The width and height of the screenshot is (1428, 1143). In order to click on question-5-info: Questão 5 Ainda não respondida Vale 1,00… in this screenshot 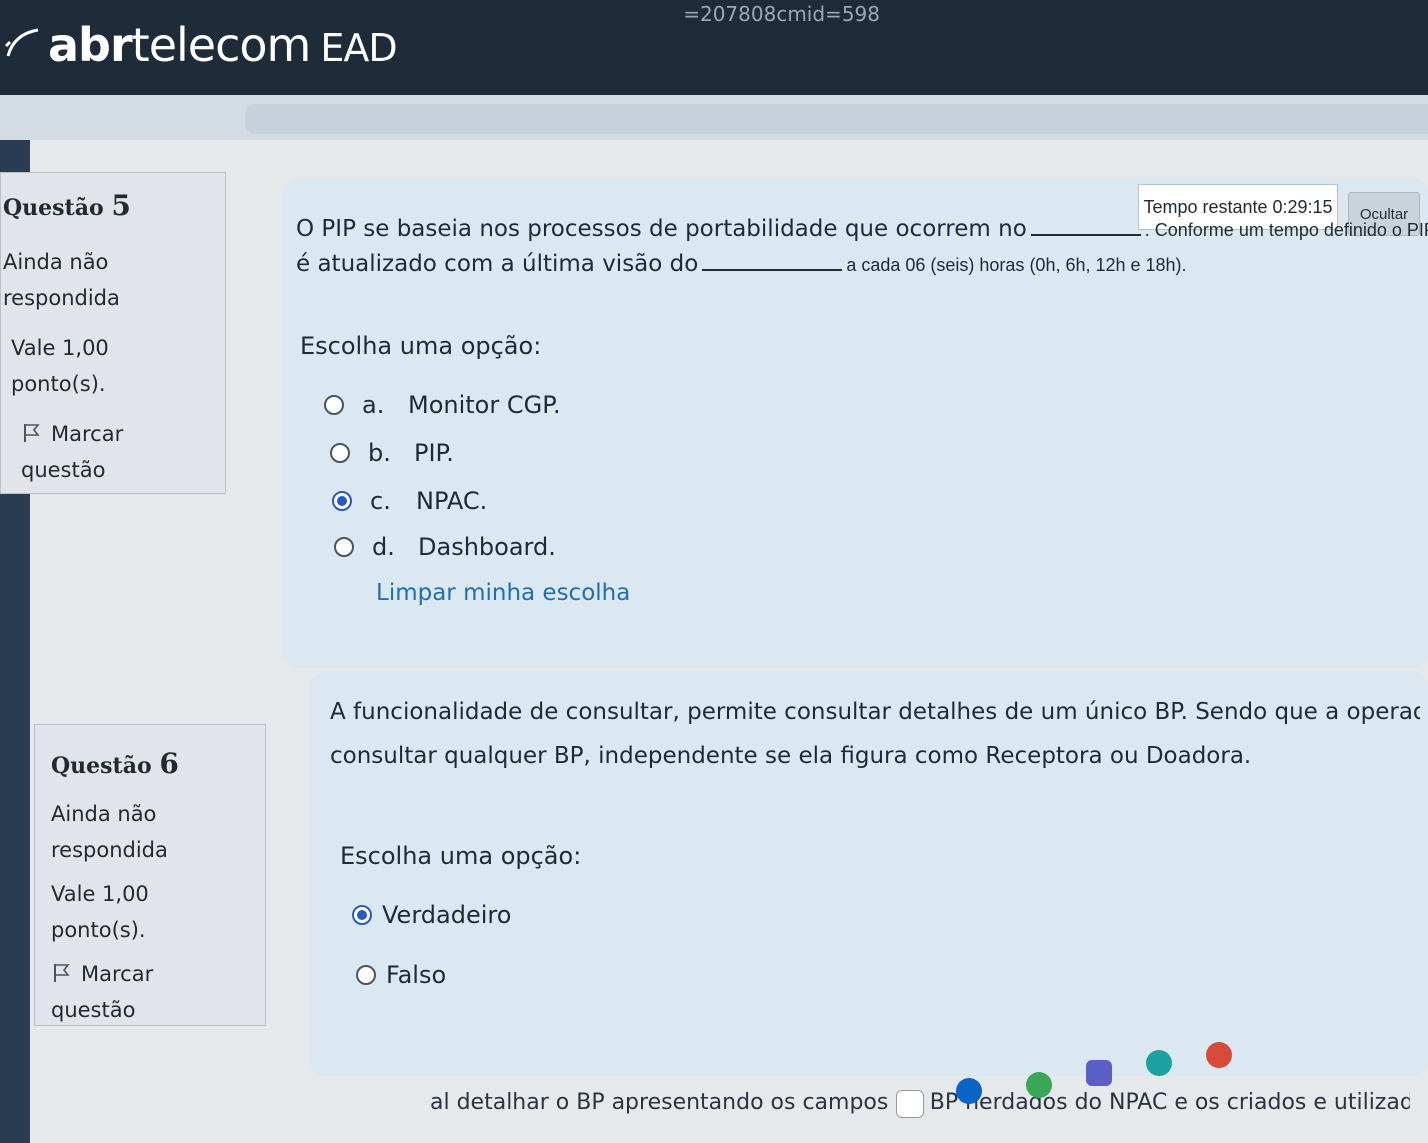, I will do `click(113, 333)`.